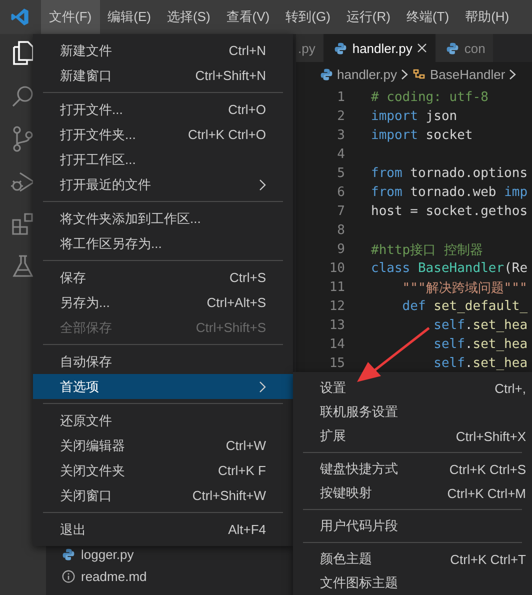 This screenshot has width=532, height=595. What do you see at coordinates (412, 388) in the screenshot?
I see `menu-item: 设置 Ctrl+,` at bounding box center [412, 388].